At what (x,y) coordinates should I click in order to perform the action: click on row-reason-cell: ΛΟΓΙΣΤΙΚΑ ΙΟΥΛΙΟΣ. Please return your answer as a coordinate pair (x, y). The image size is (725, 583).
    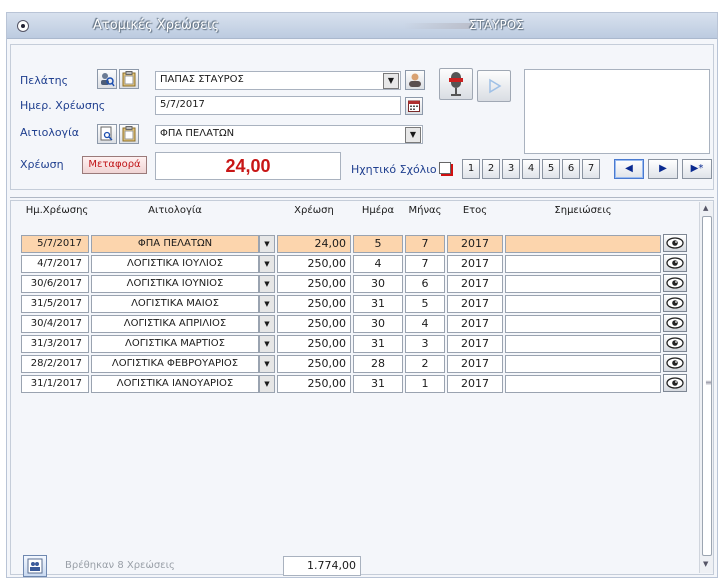
    Looking at the image, I should click on (175, 264).